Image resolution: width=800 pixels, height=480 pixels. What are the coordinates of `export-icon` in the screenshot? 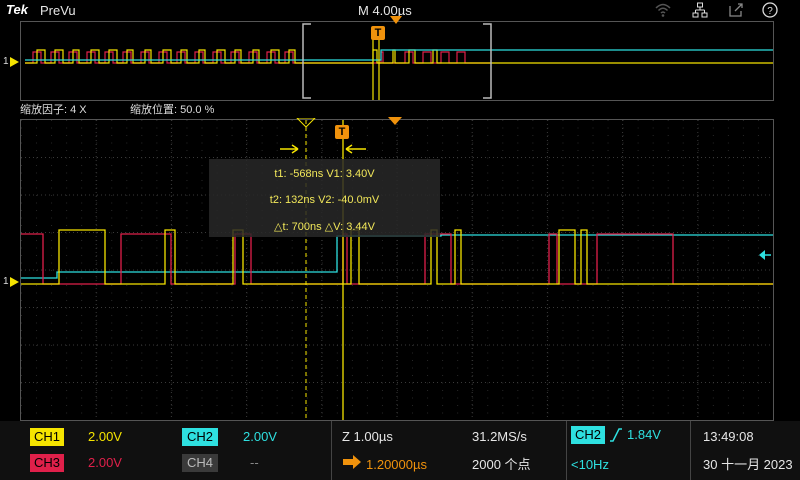 It's located at (736, 10).